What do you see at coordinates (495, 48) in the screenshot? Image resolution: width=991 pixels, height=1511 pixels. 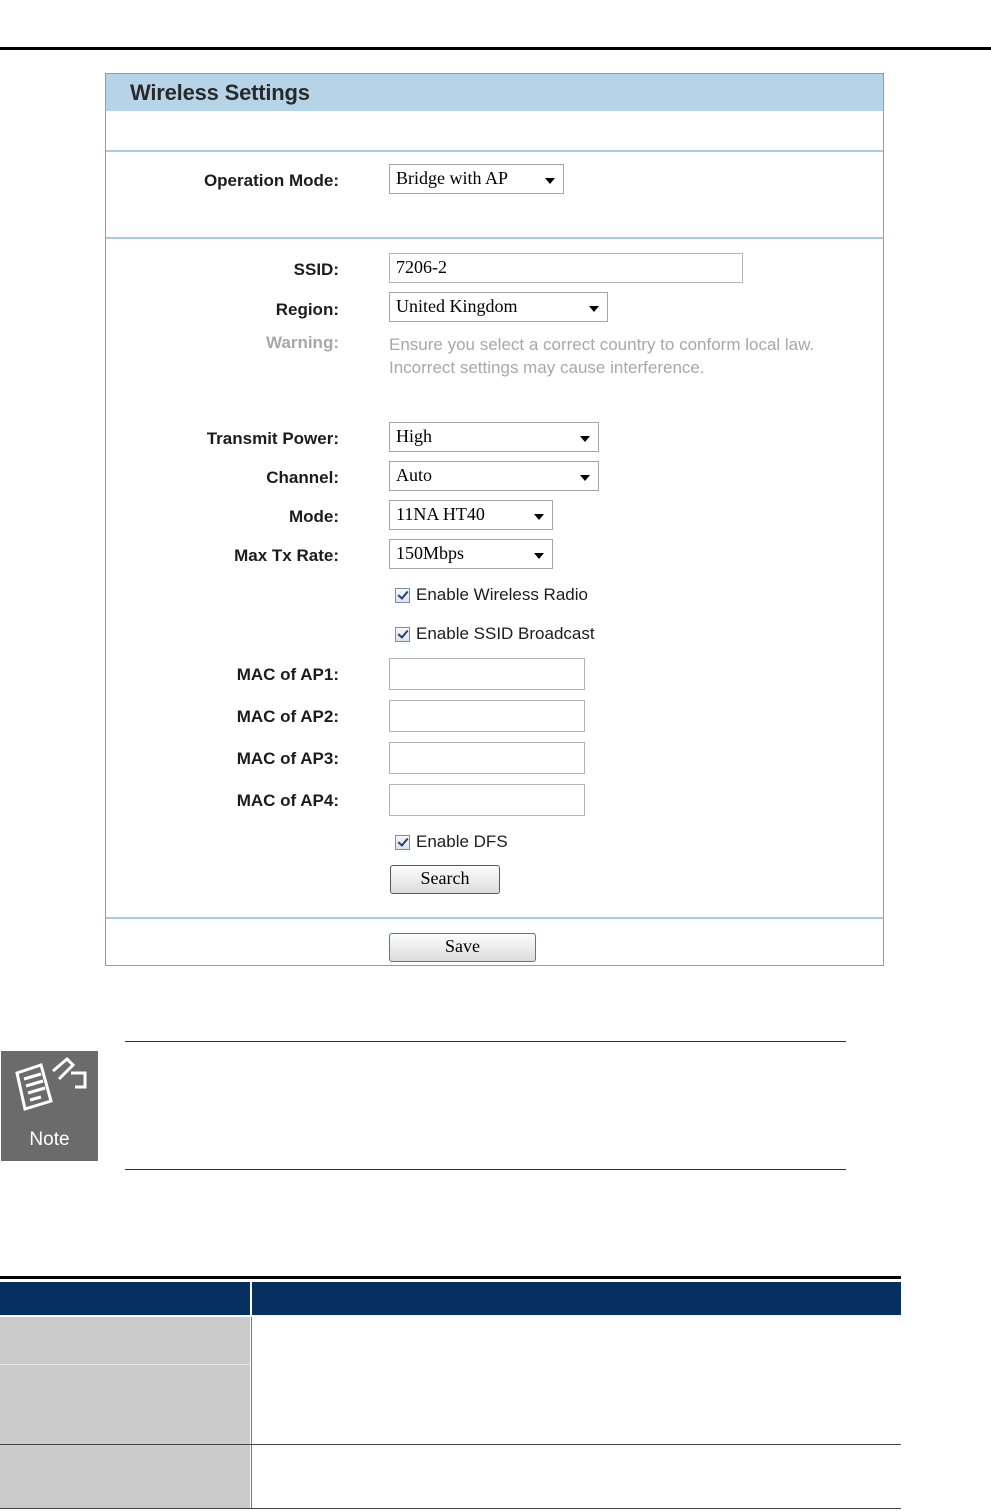 I see `top-rule` at bounding box center [495, 48].